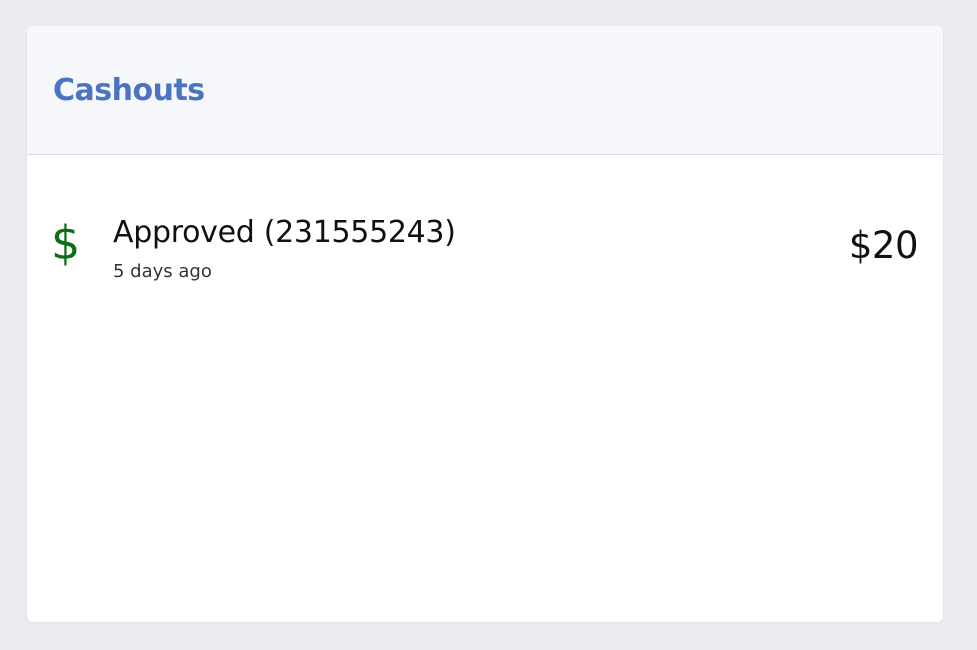  What do you see at coordinates (162, 271) in the screenshot?
I see `cashout-time: 5 days ago` at bounding box center [162, 271].